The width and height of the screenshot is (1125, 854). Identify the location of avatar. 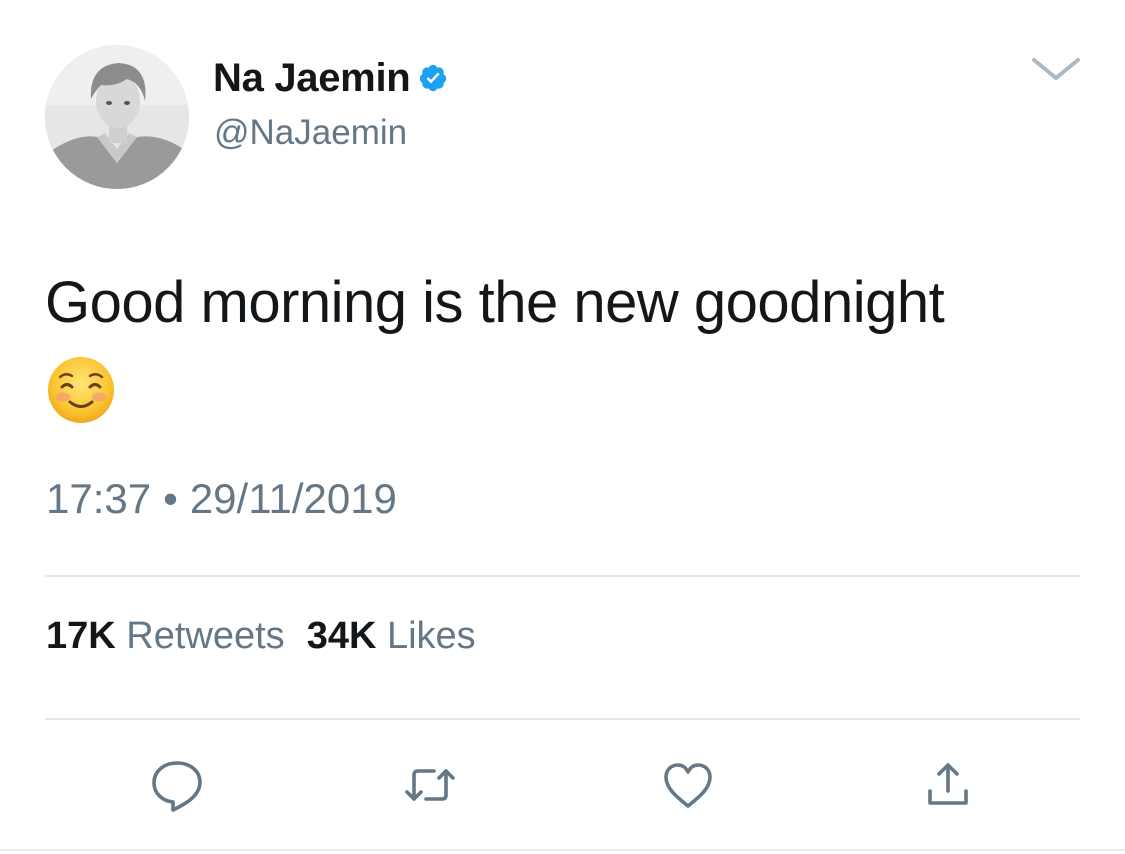
(117, 117).